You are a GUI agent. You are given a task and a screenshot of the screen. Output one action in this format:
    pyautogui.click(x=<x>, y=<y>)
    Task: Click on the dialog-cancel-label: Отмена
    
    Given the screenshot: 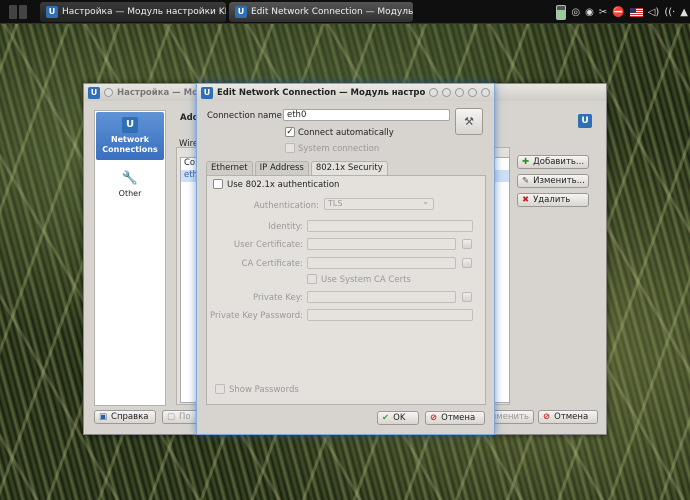 What is the action you would take?
    pyautogui.click(x=458, y=418)
    